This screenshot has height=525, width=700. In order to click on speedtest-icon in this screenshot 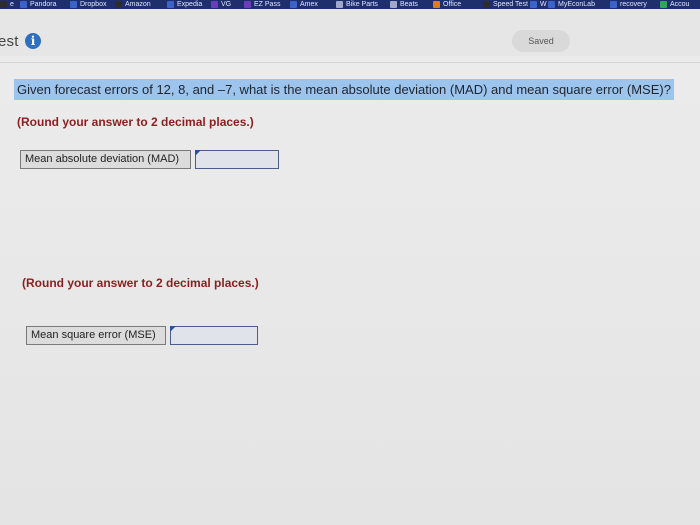, I will do `click(486, 4)`.